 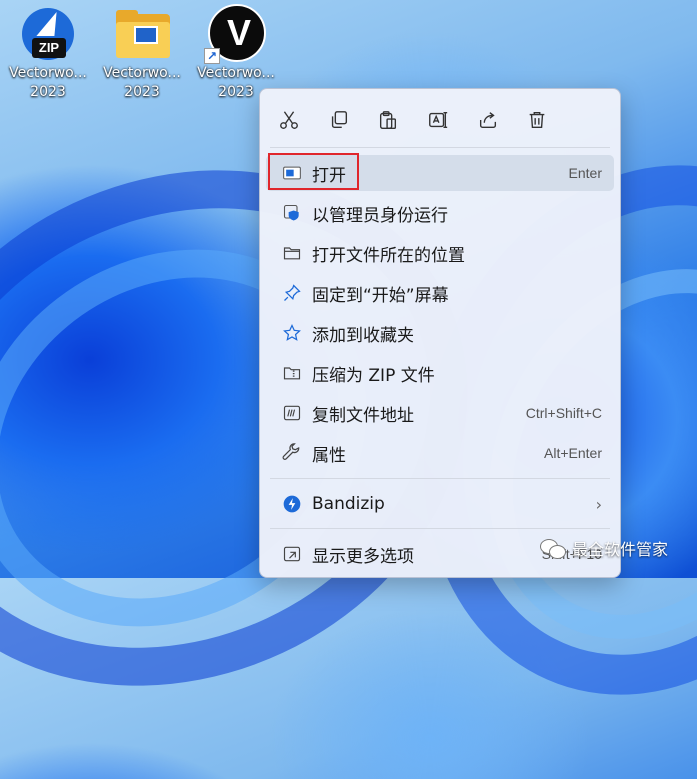 I want to click on paste-icon, so click(x=388, y=120).